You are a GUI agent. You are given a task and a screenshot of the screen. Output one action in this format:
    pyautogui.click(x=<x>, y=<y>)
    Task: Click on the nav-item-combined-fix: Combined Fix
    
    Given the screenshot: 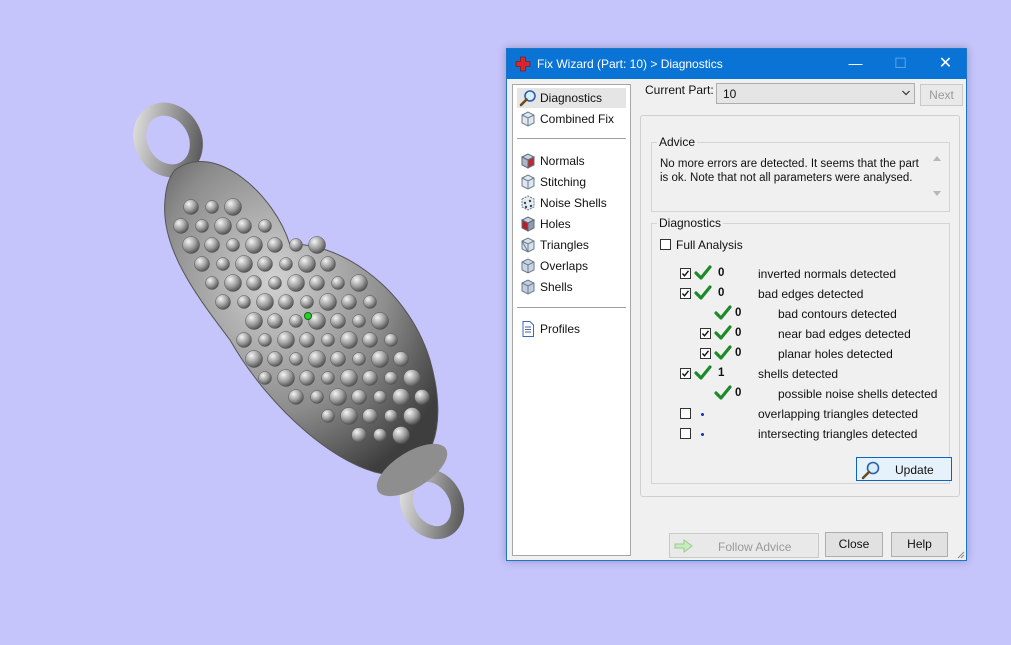 What is the action you would take?
    pyautogui.click(x=571, y=119)
    